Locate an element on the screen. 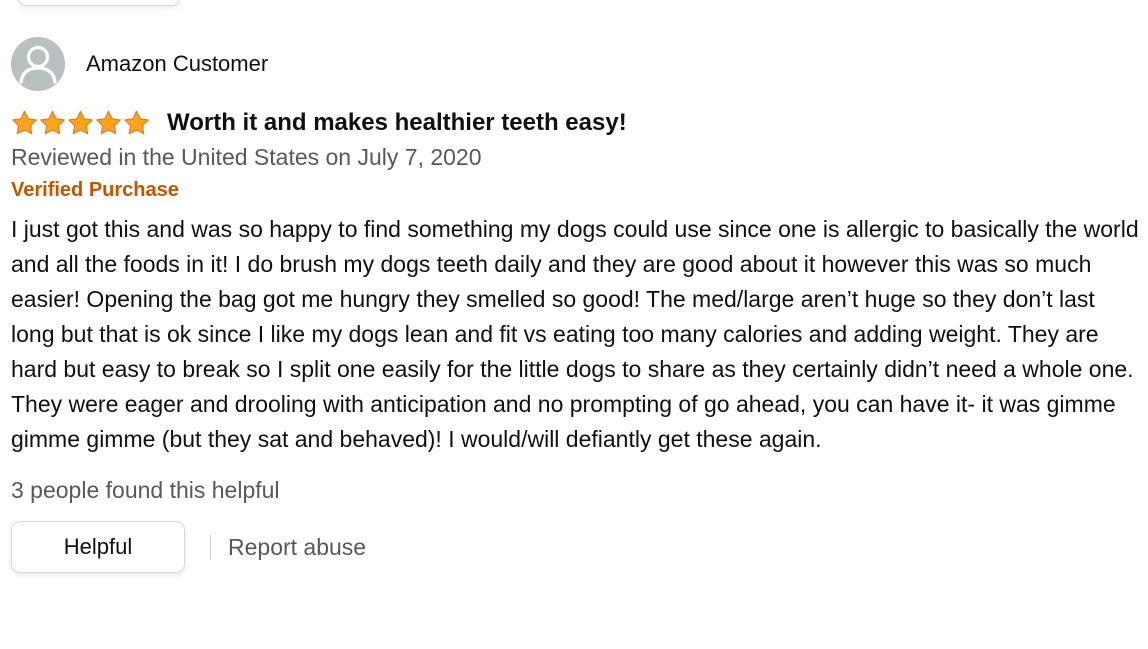  verified-purchase-badge: Verified Purchase is located at coordinates (576, 190).